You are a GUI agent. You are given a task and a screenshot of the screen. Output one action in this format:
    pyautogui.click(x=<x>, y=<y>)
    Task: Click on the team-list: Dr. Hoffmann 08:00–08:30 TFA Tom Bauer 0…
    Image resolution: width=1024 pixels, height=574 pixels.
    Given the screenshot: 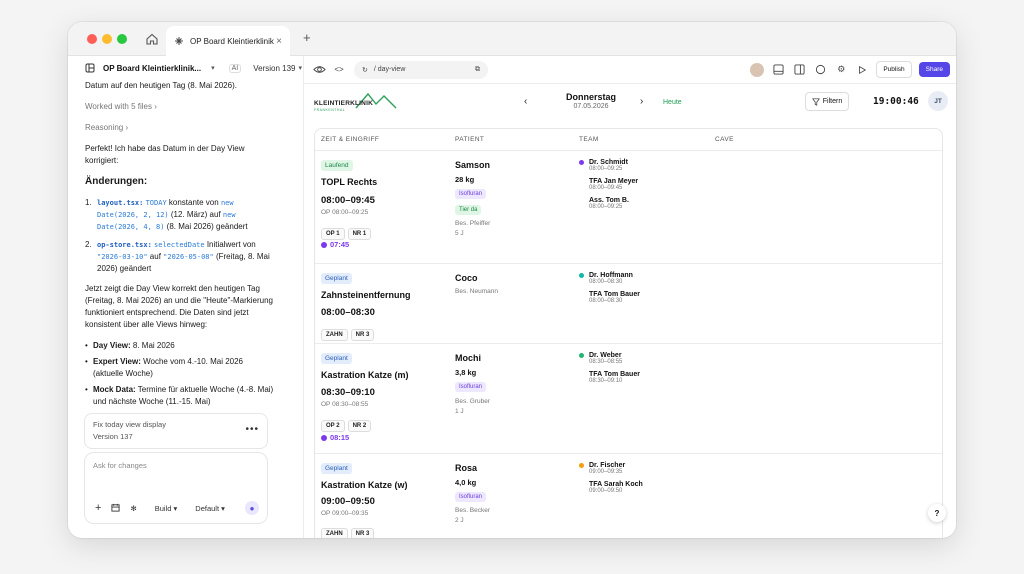 What is the action you would take?
    pyautogui.click(x=609, y=288)
    